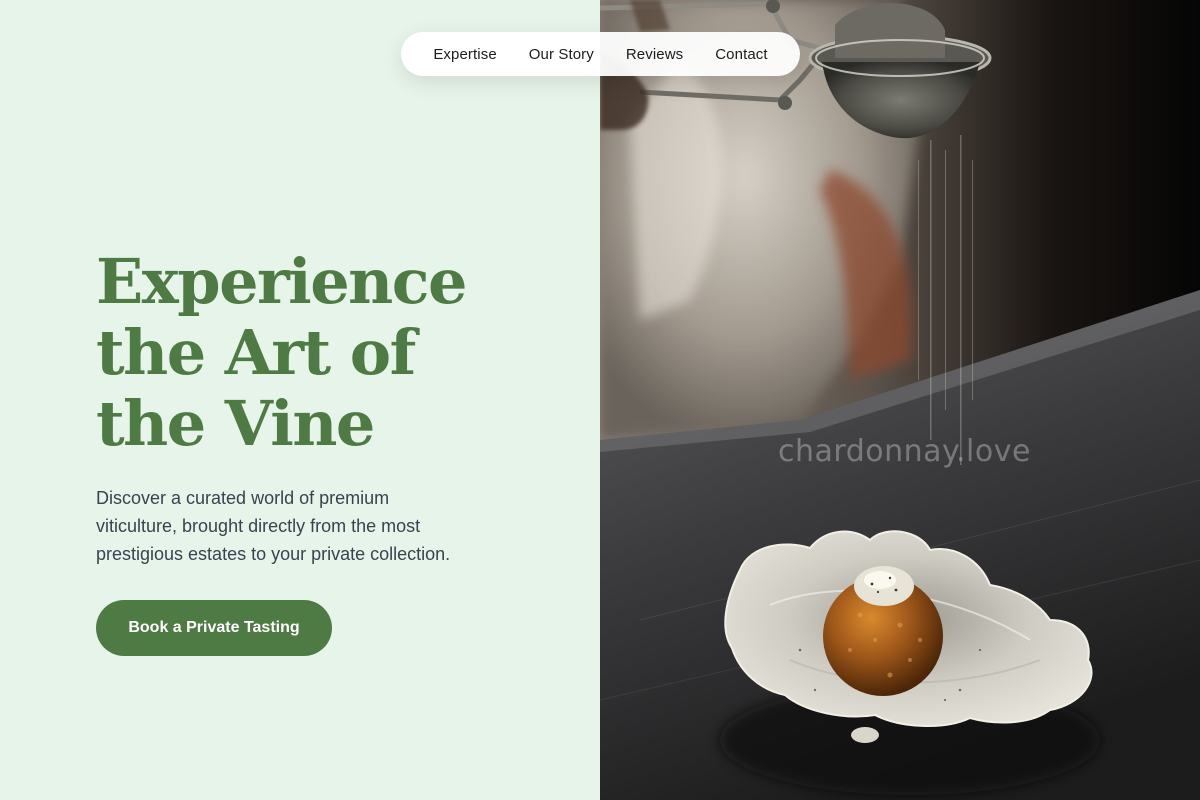 The image size is (1200, 800). I want to click on hero-title-line: the Vine, so click(235, 423).